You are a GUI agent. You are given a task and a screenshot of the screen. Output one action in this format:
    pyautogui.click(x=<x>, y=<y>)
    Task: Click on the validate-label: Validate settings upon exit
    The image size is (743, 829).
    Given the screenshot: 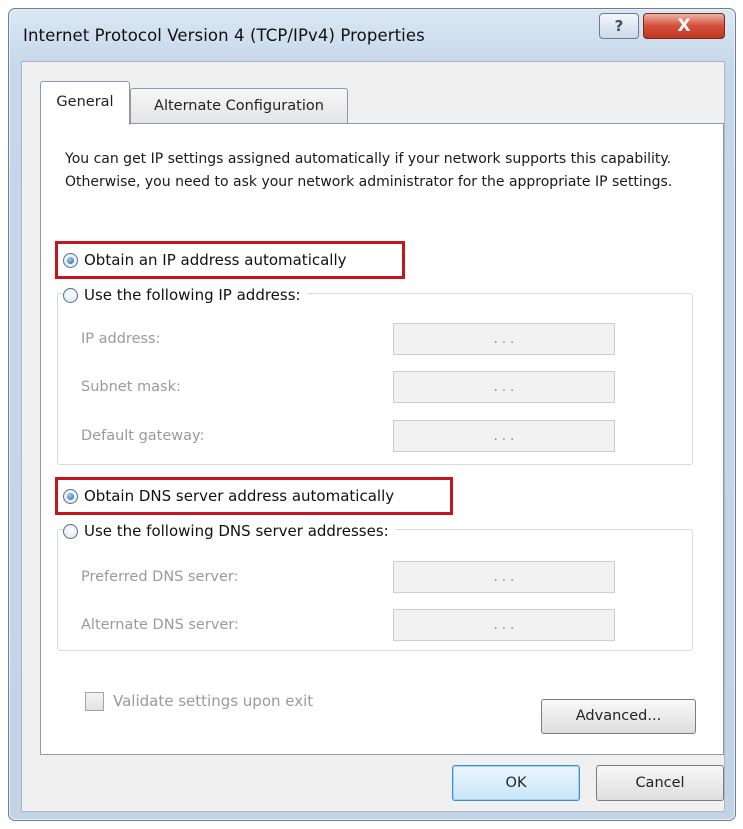 What is the action you would take?
    pyautogui.click(x=213, y=701)
    